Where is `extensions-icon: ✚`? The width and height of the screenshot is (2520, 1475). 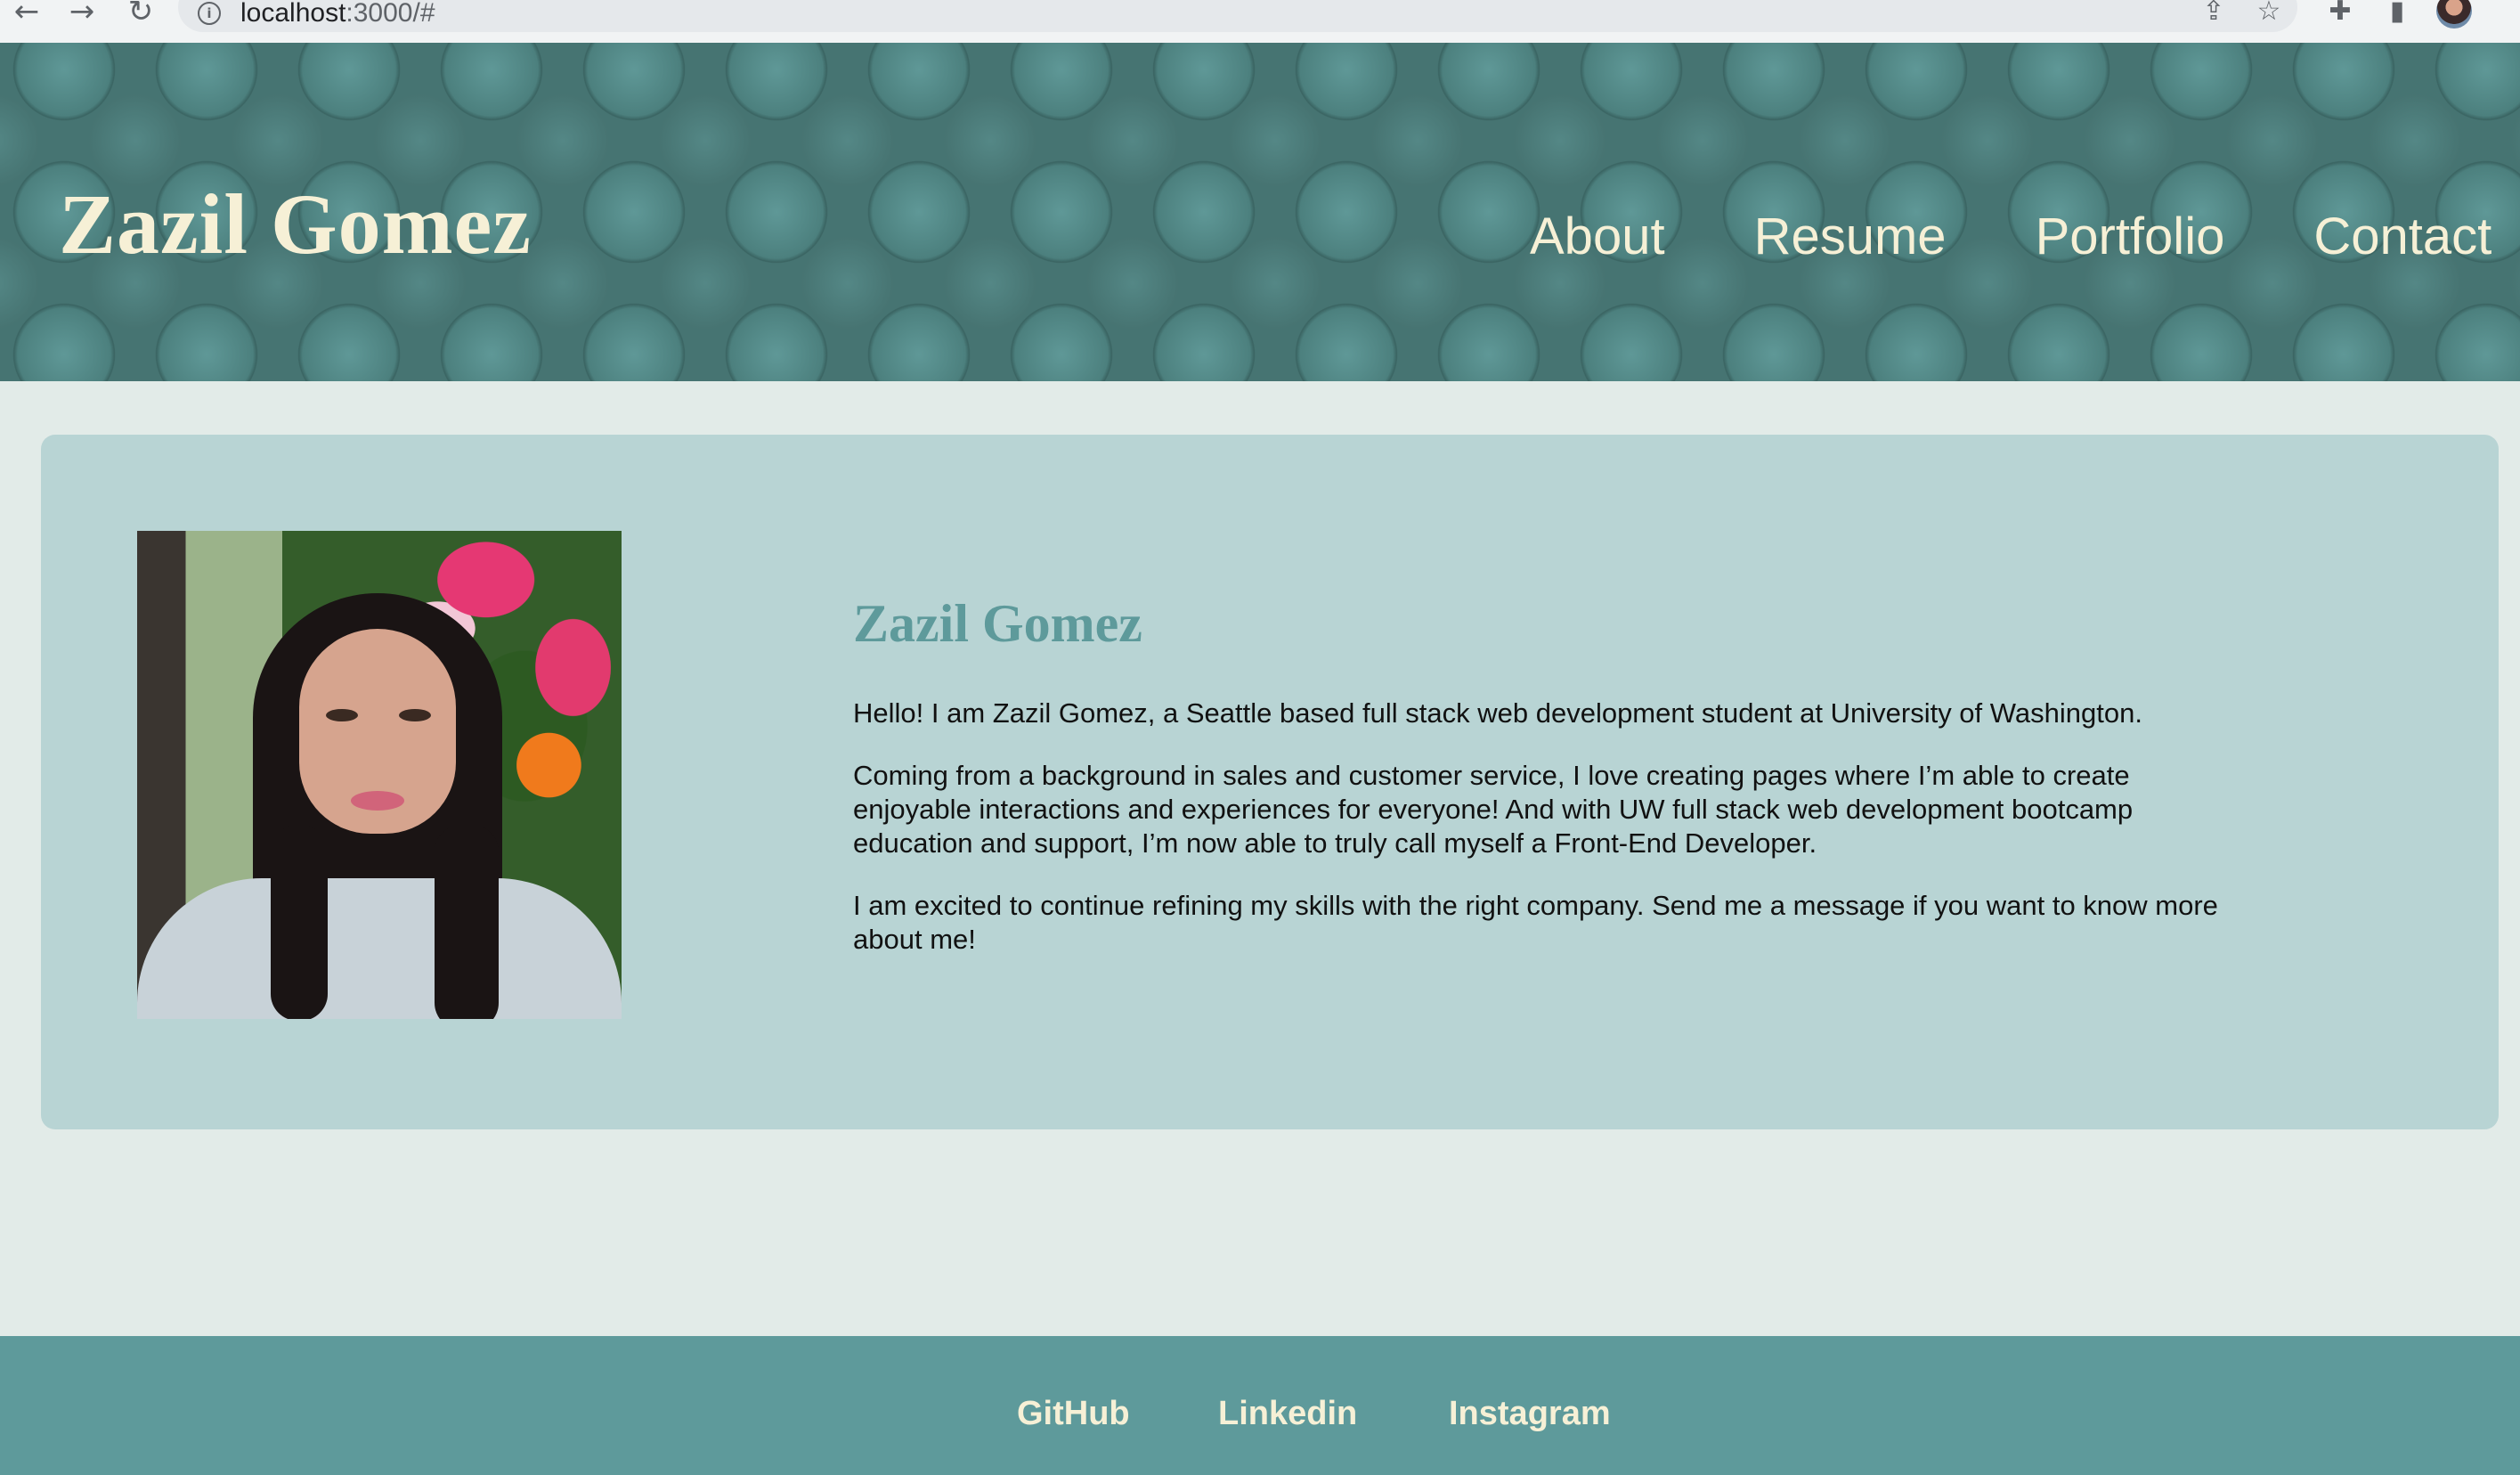 extensions-icon: ✚ is located at coordinates (2340, 13).